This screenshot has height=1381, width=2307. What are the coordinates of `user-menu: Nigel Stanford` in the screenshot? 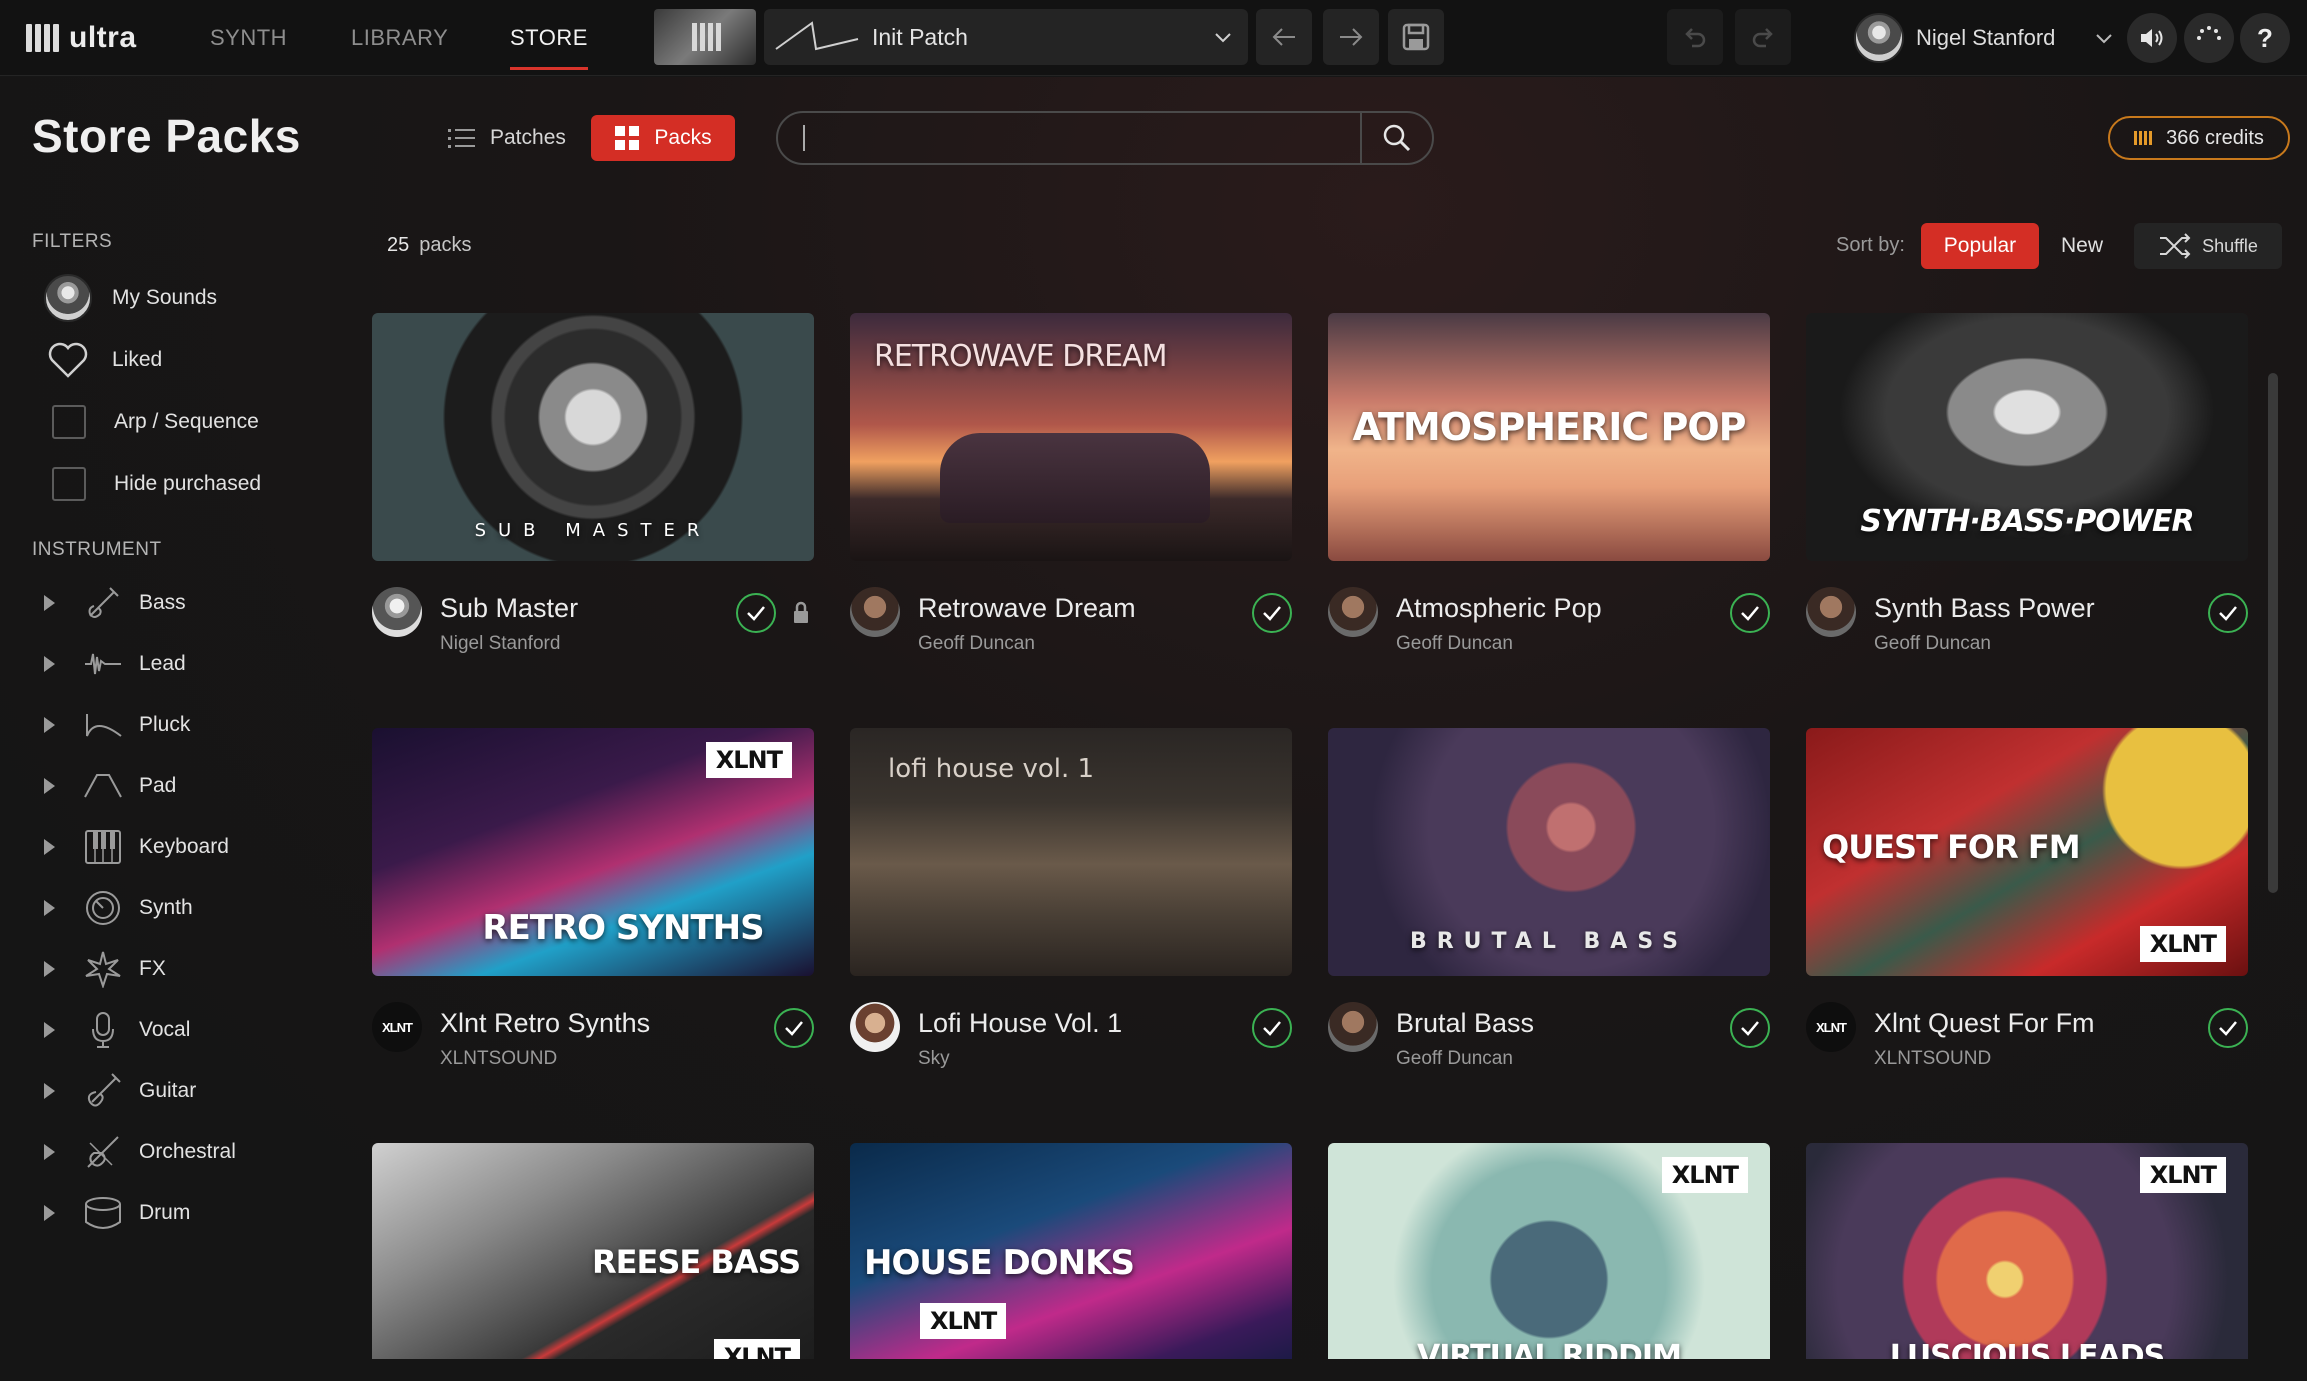 It's located at (1984, 38).